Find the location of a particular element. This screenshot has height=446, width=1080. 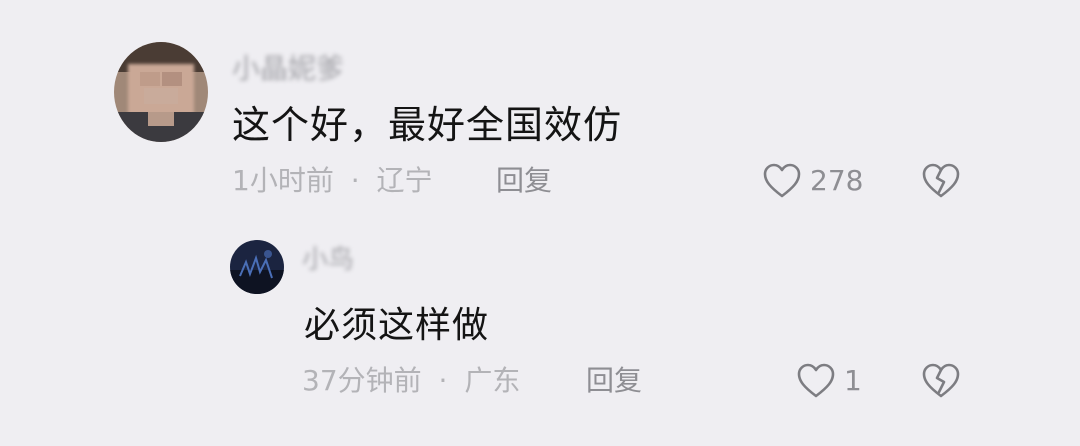

reply-text: 必须这样做 is located at coordinates (397, 325).